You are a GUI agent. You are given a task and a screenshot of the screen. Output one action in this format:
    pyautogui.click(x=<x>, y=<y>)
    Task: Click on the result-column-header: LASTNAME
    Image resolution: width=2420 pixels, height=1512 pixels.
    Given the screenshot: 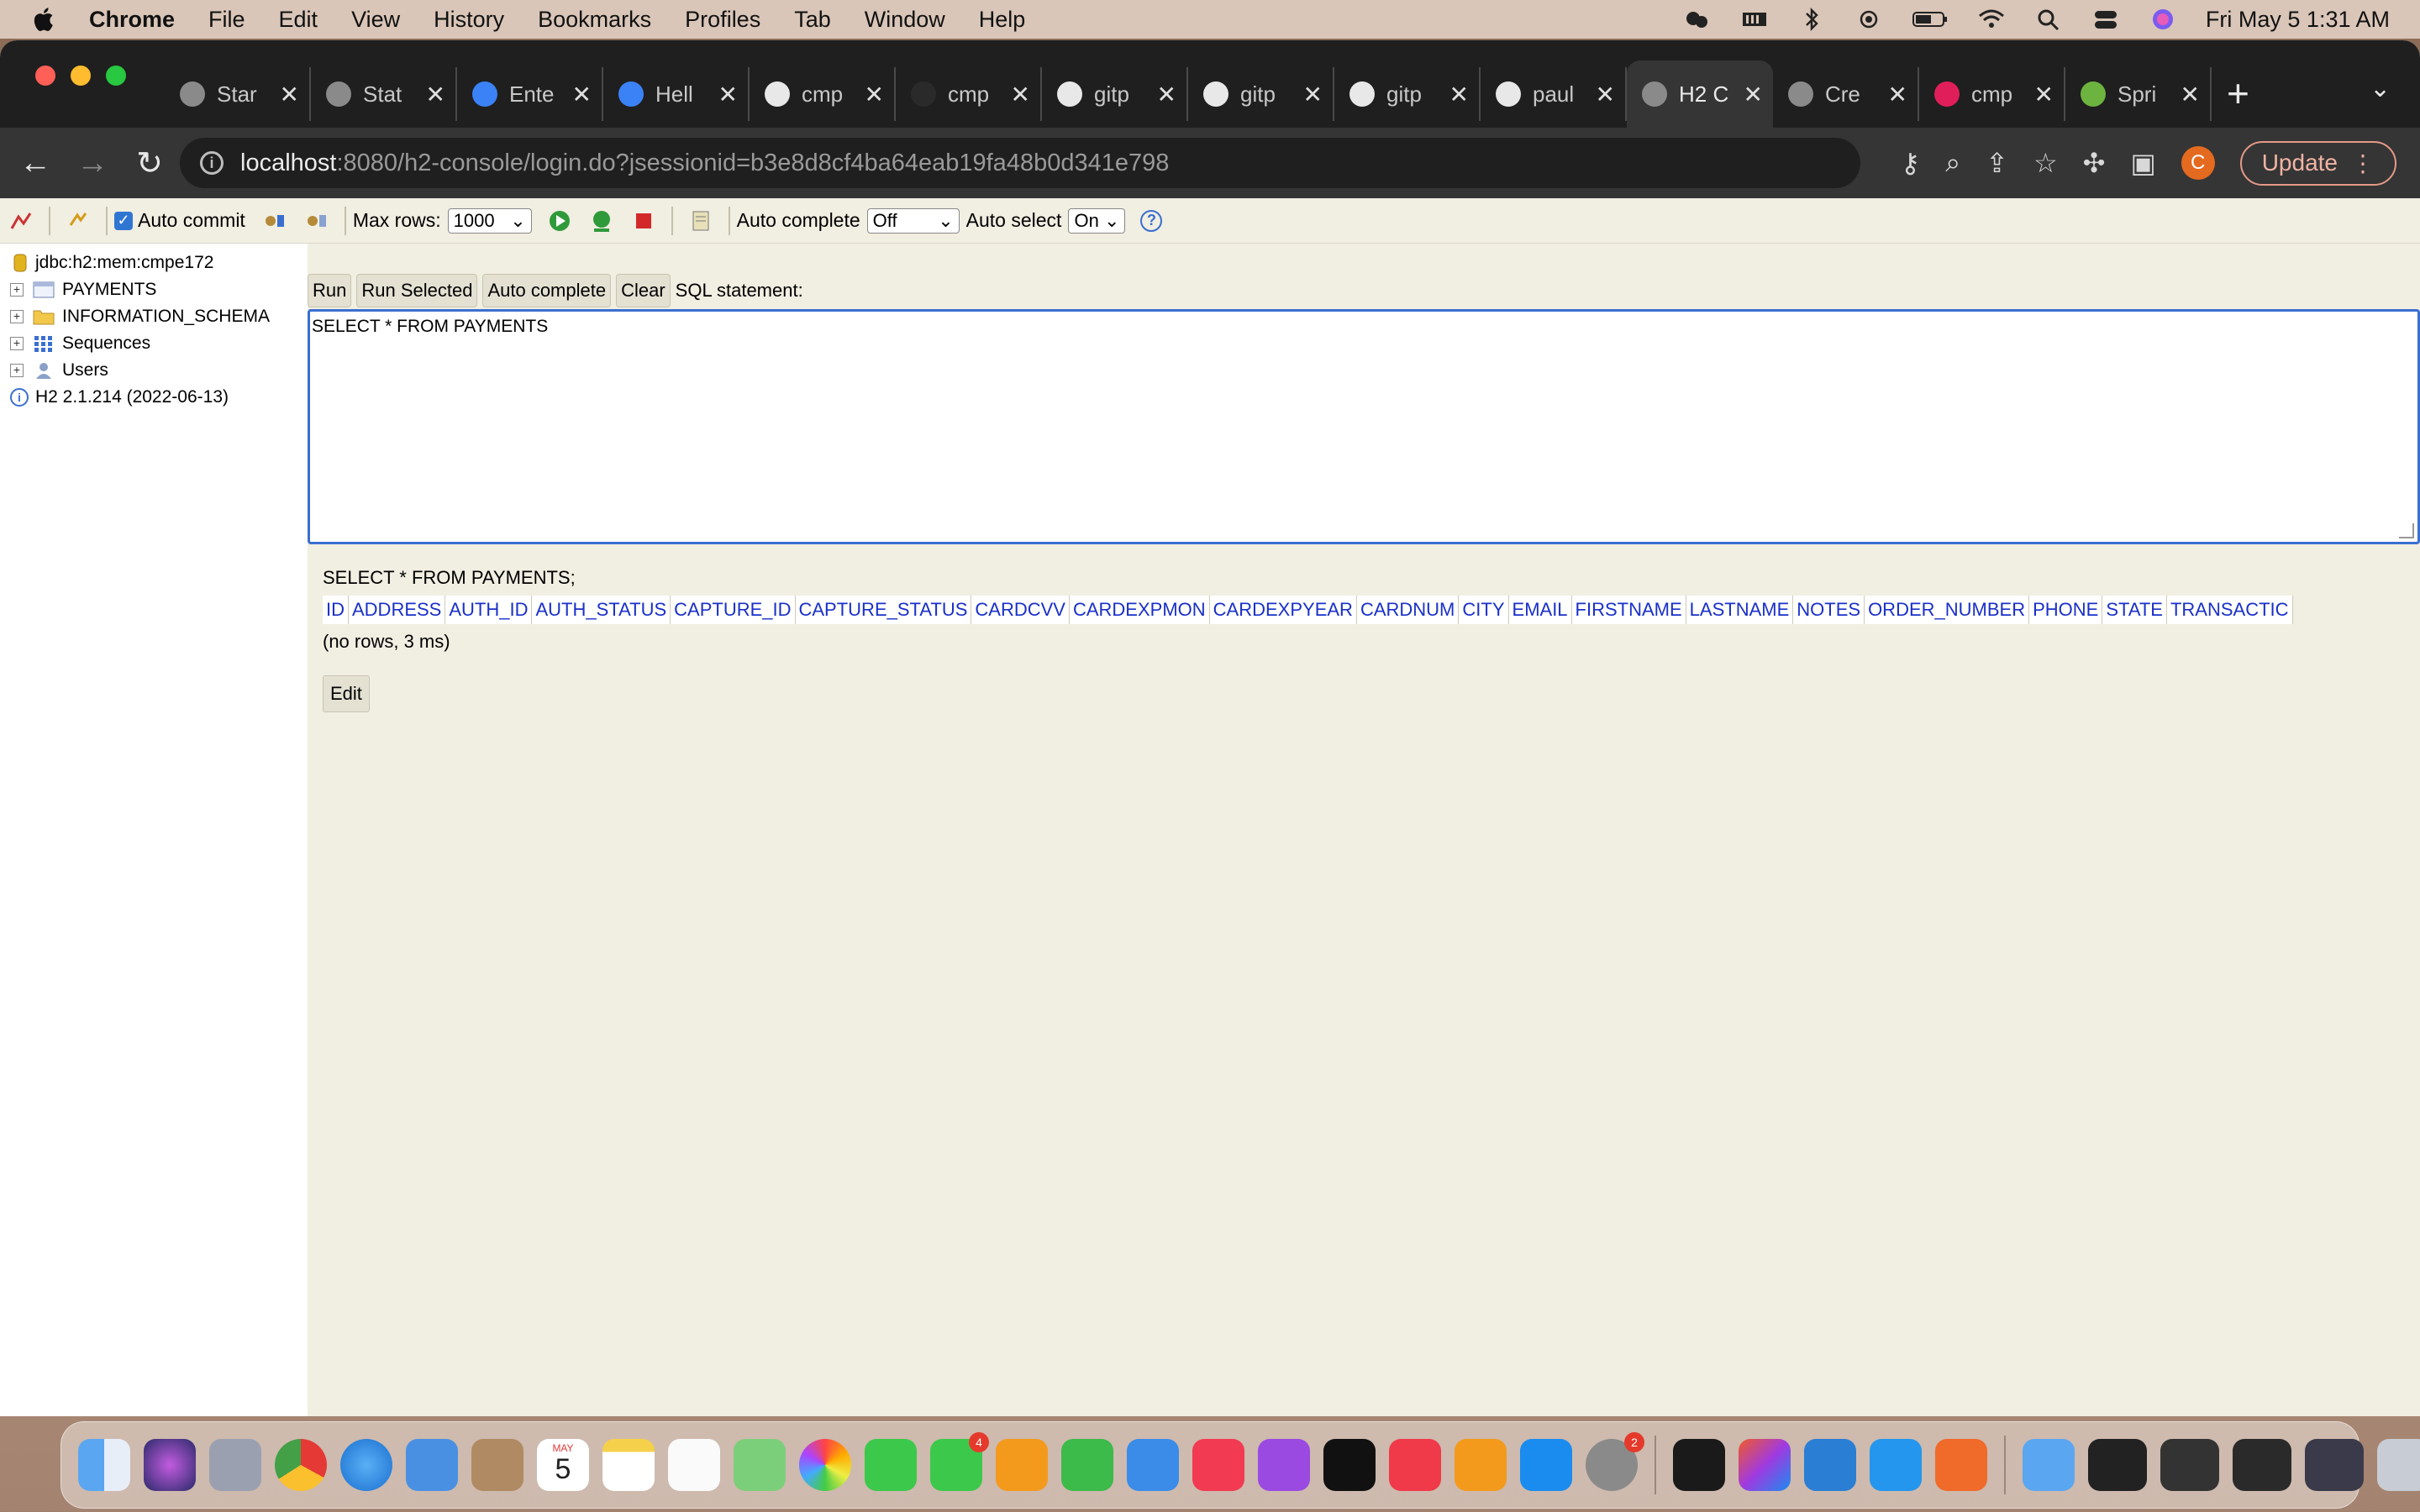 What is the action you would take?
    pyautogui.click(x=1740, y=610)
    